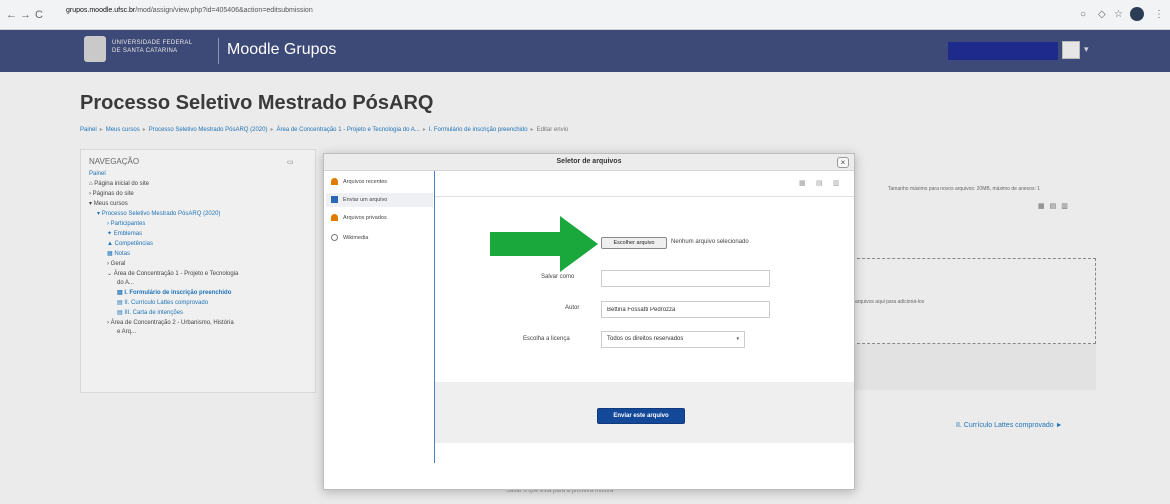 The height and width of the screenshot is (504, 1170). Describe the element at coordinates (257, 103) in the screenshot. I see `page-title: Processo Seletivo Mestrado PósARQ` at that location.